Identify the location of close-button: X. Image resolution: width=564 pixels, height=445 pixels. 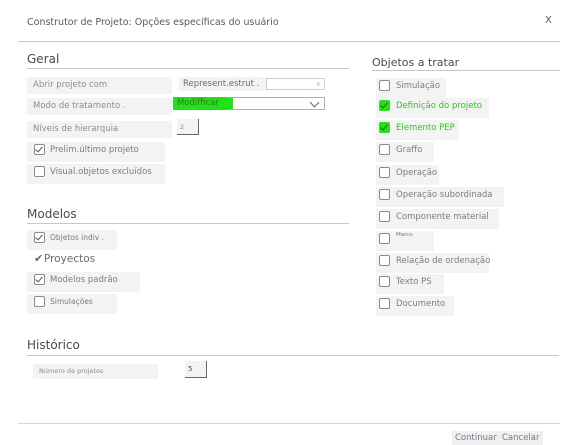
(548, 20).